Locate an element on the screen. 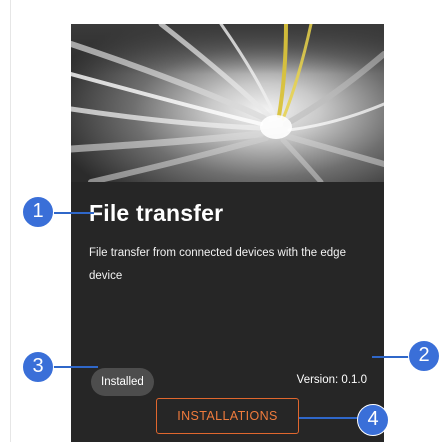  callout-marker-1: 1 is located at coordinates (38, 212).